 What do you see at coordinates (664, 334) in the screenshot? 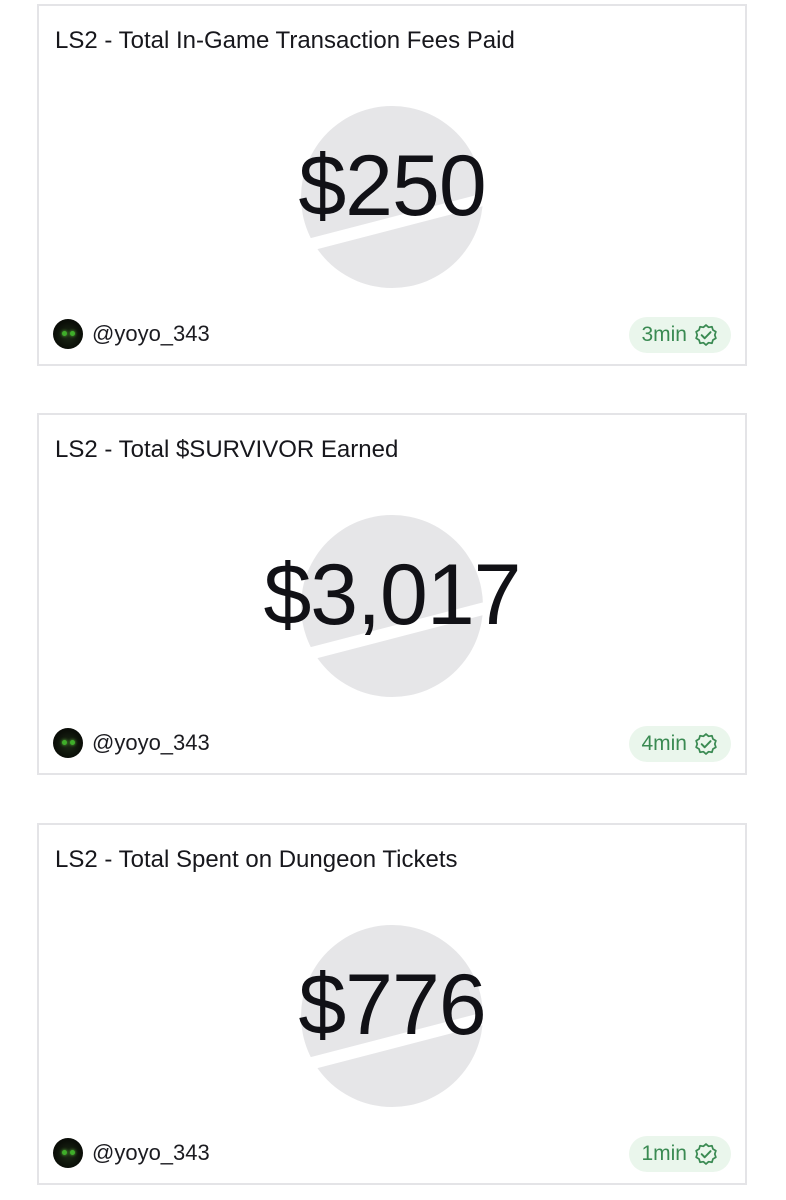
I see `time-label: 3min` at bounding box center [664, 334].